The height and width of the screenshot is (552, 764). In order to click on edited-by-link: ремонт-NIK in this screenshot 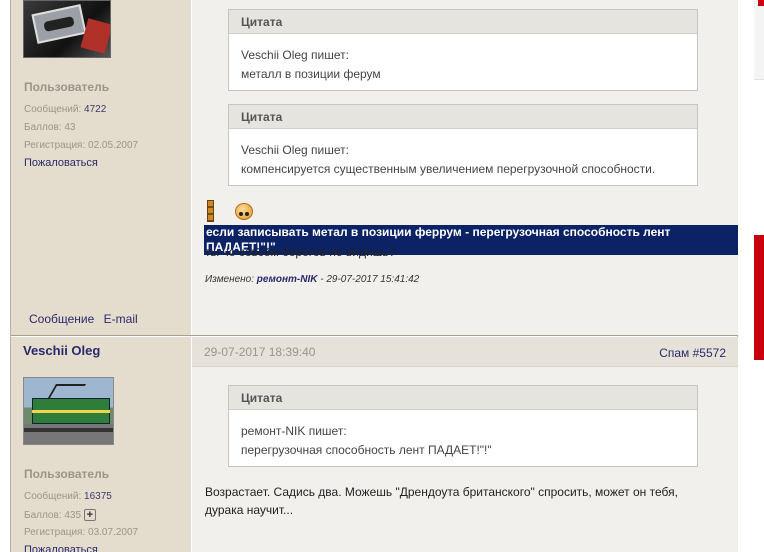, I will do `click(287, 279)`.